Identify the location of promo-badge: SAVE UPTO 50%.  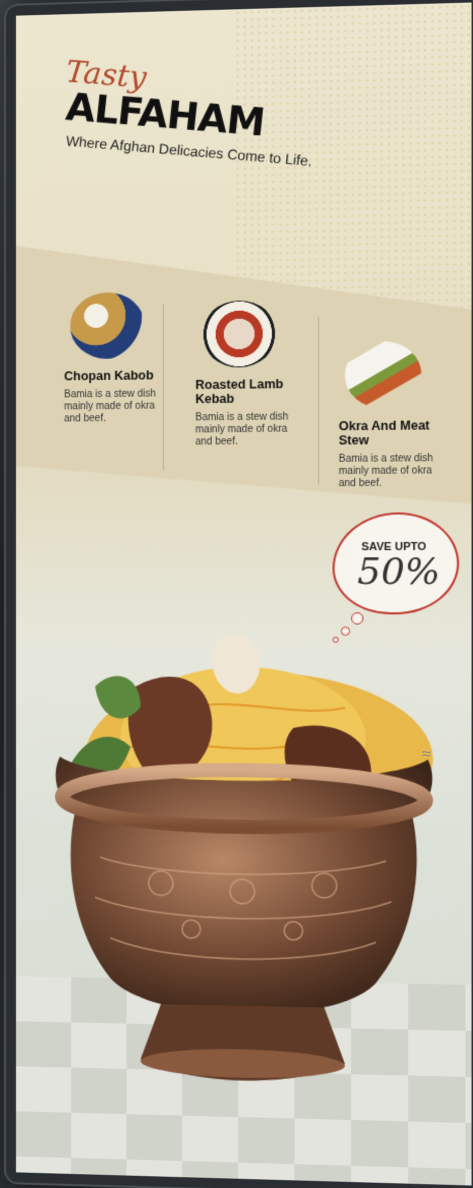
(396, 563).